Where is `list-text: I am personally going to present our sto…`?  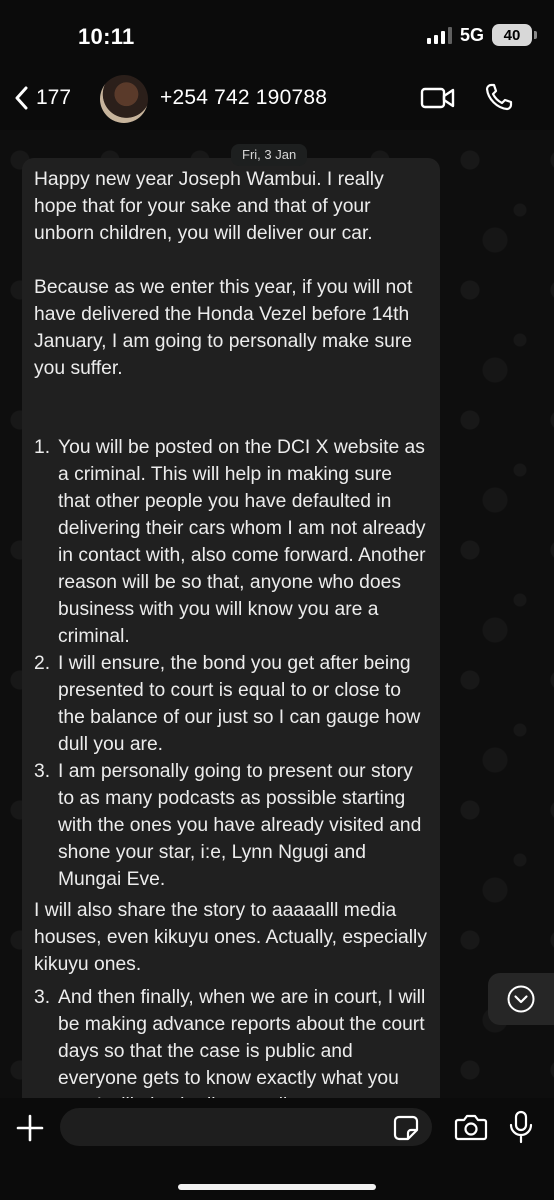 list-text: I am personally going to present our sto… is located at coordinates (240, 825).